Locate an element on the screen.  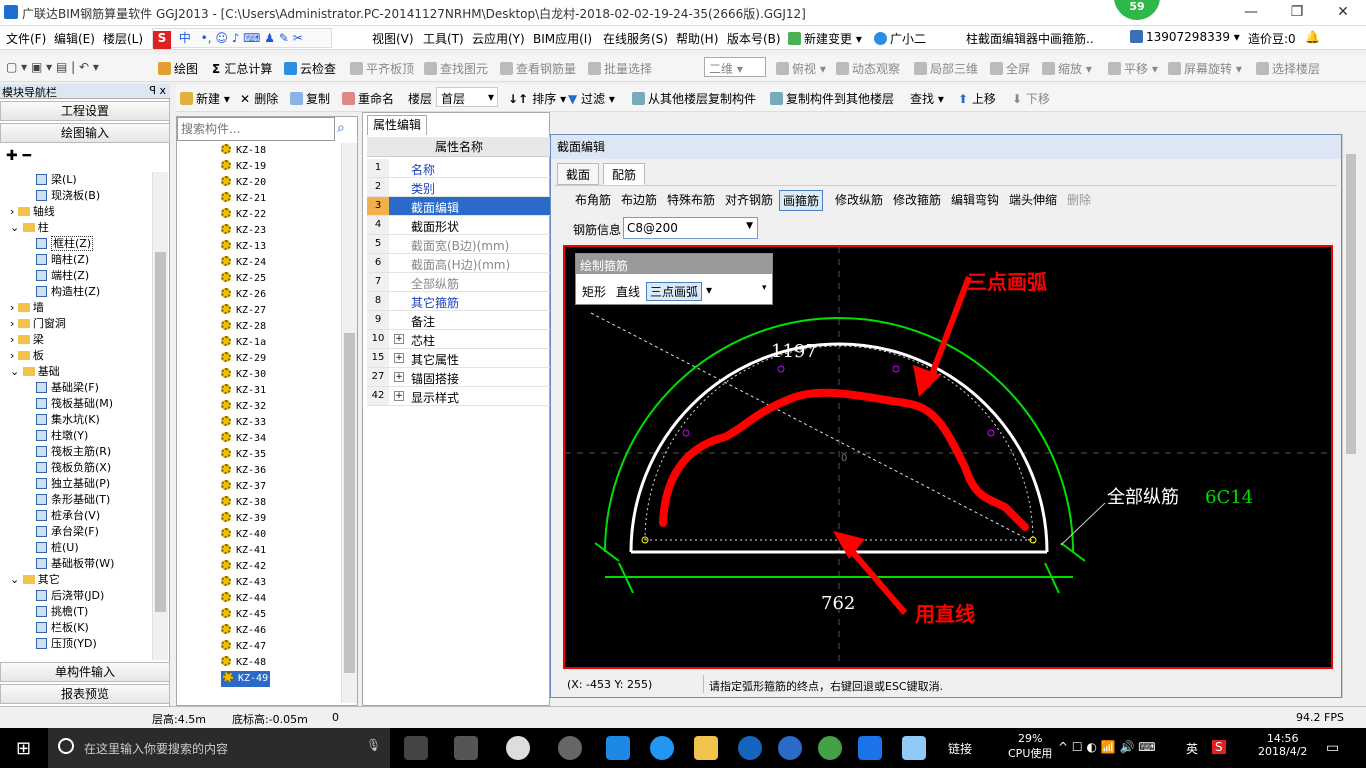
search-icon: ⌕ is located at coordinates (346, 129).